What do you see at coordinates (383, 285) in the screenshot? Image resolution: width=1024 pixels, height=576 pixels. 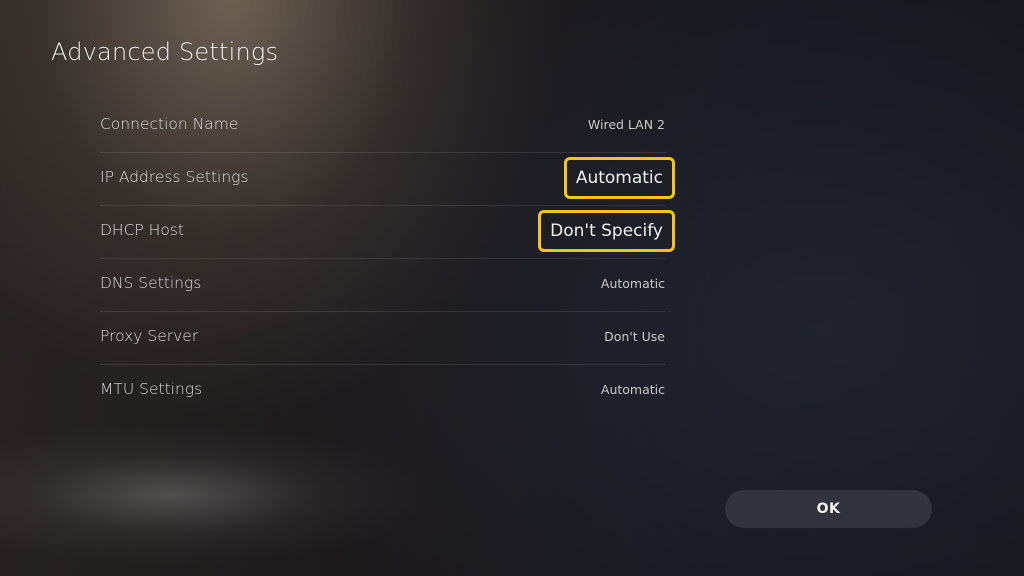 I see `setting-row-dns-settings: DNS Settings Automatic` at bounding box center [383, 285].